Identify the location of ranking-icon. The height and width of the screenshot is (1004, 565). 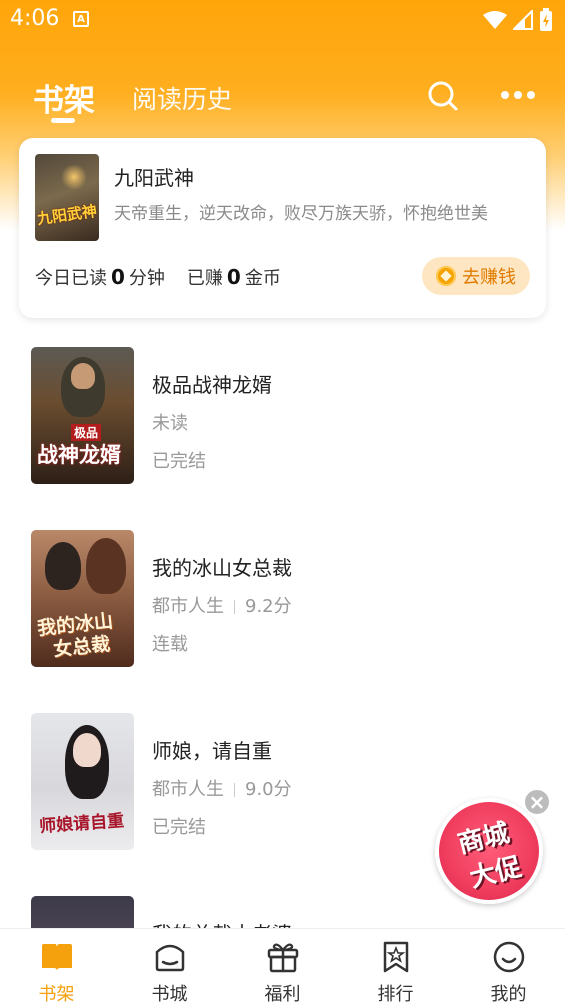
(396, 957).